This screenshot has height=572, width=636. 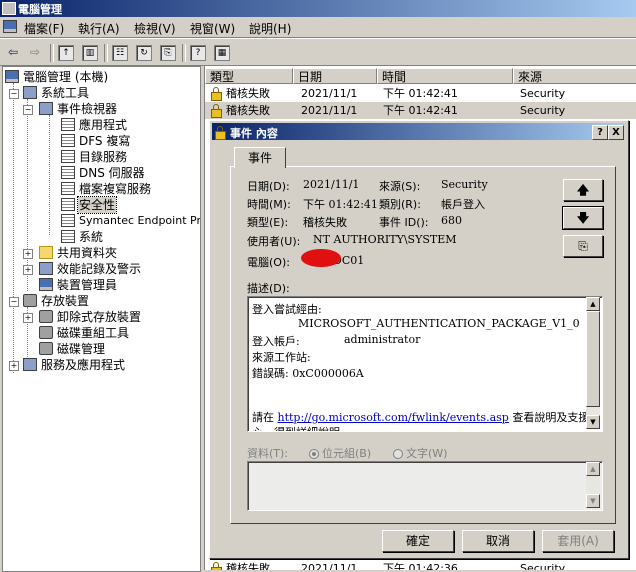 What do you see at coordinates (583, 190) in the screenshot?
I see `previous-event-button: 🡅` at bounding box center [583, 190].